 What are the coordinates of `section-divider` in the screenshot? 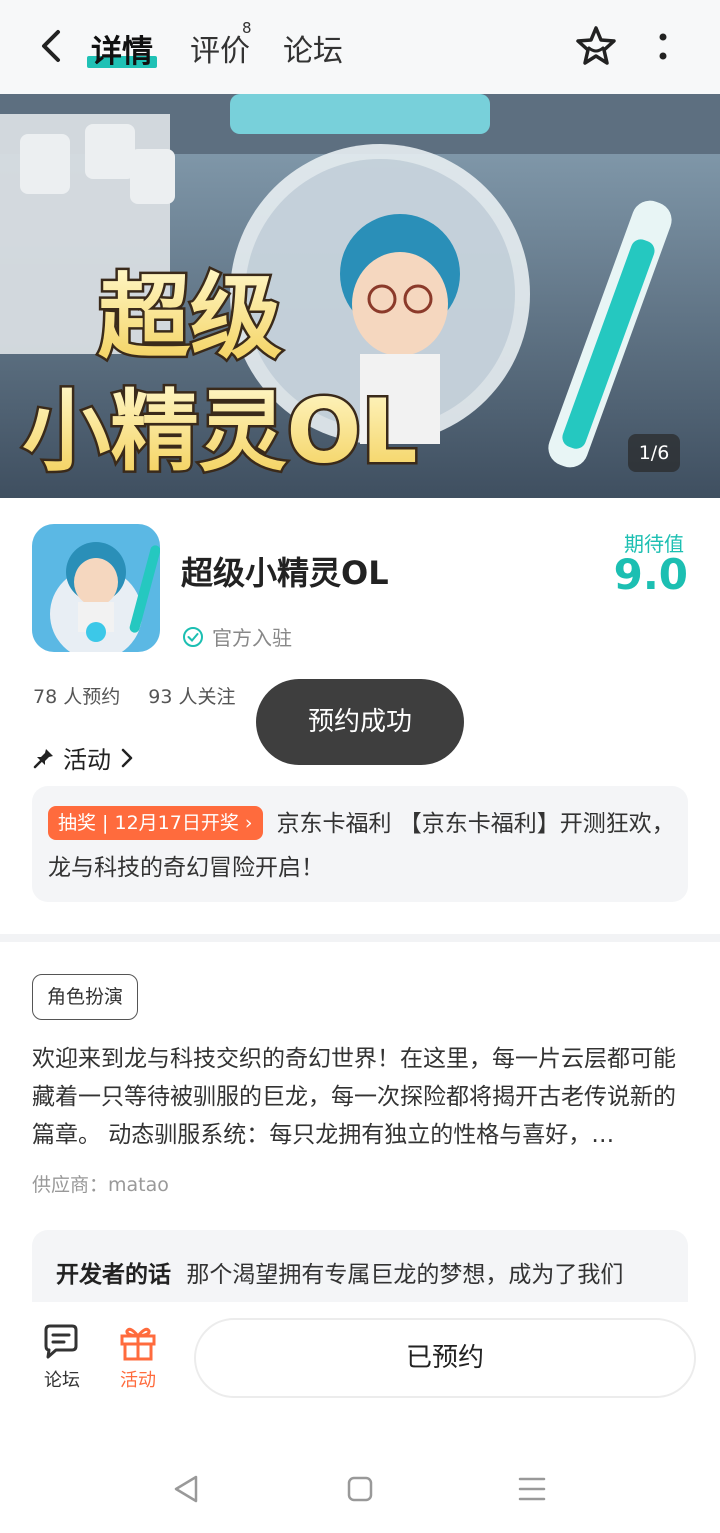 It's located at (360, 938).